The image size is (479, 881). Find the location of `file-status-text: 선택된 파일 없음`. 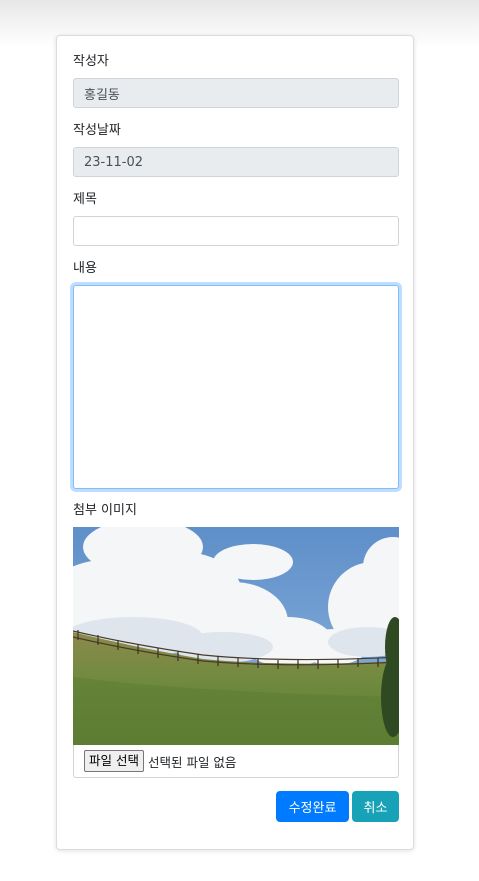

file-status-text: 선택된 파일 없음 is located at coordinates (192, 762).